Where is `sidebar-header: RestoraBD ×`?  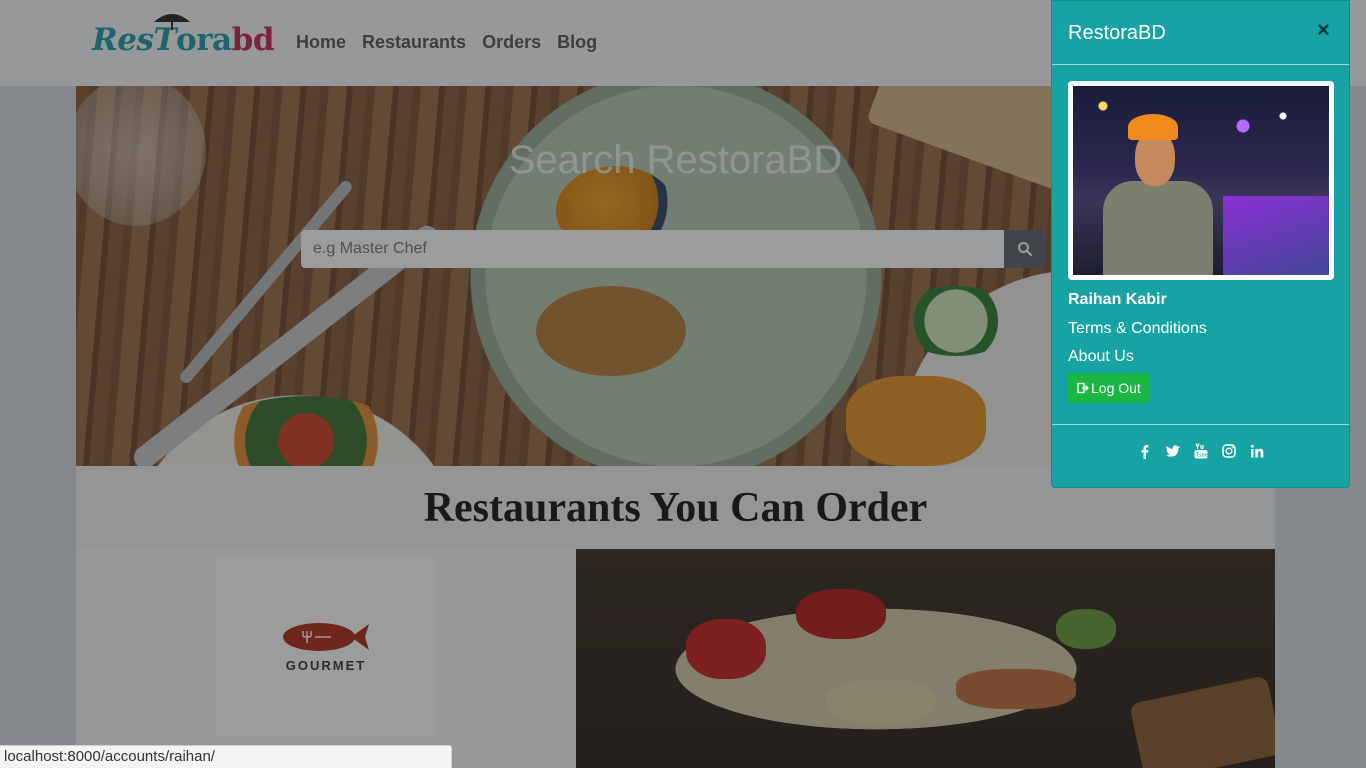
sidebar-header: RestoraBD × is located at coordinates (1200, 33).